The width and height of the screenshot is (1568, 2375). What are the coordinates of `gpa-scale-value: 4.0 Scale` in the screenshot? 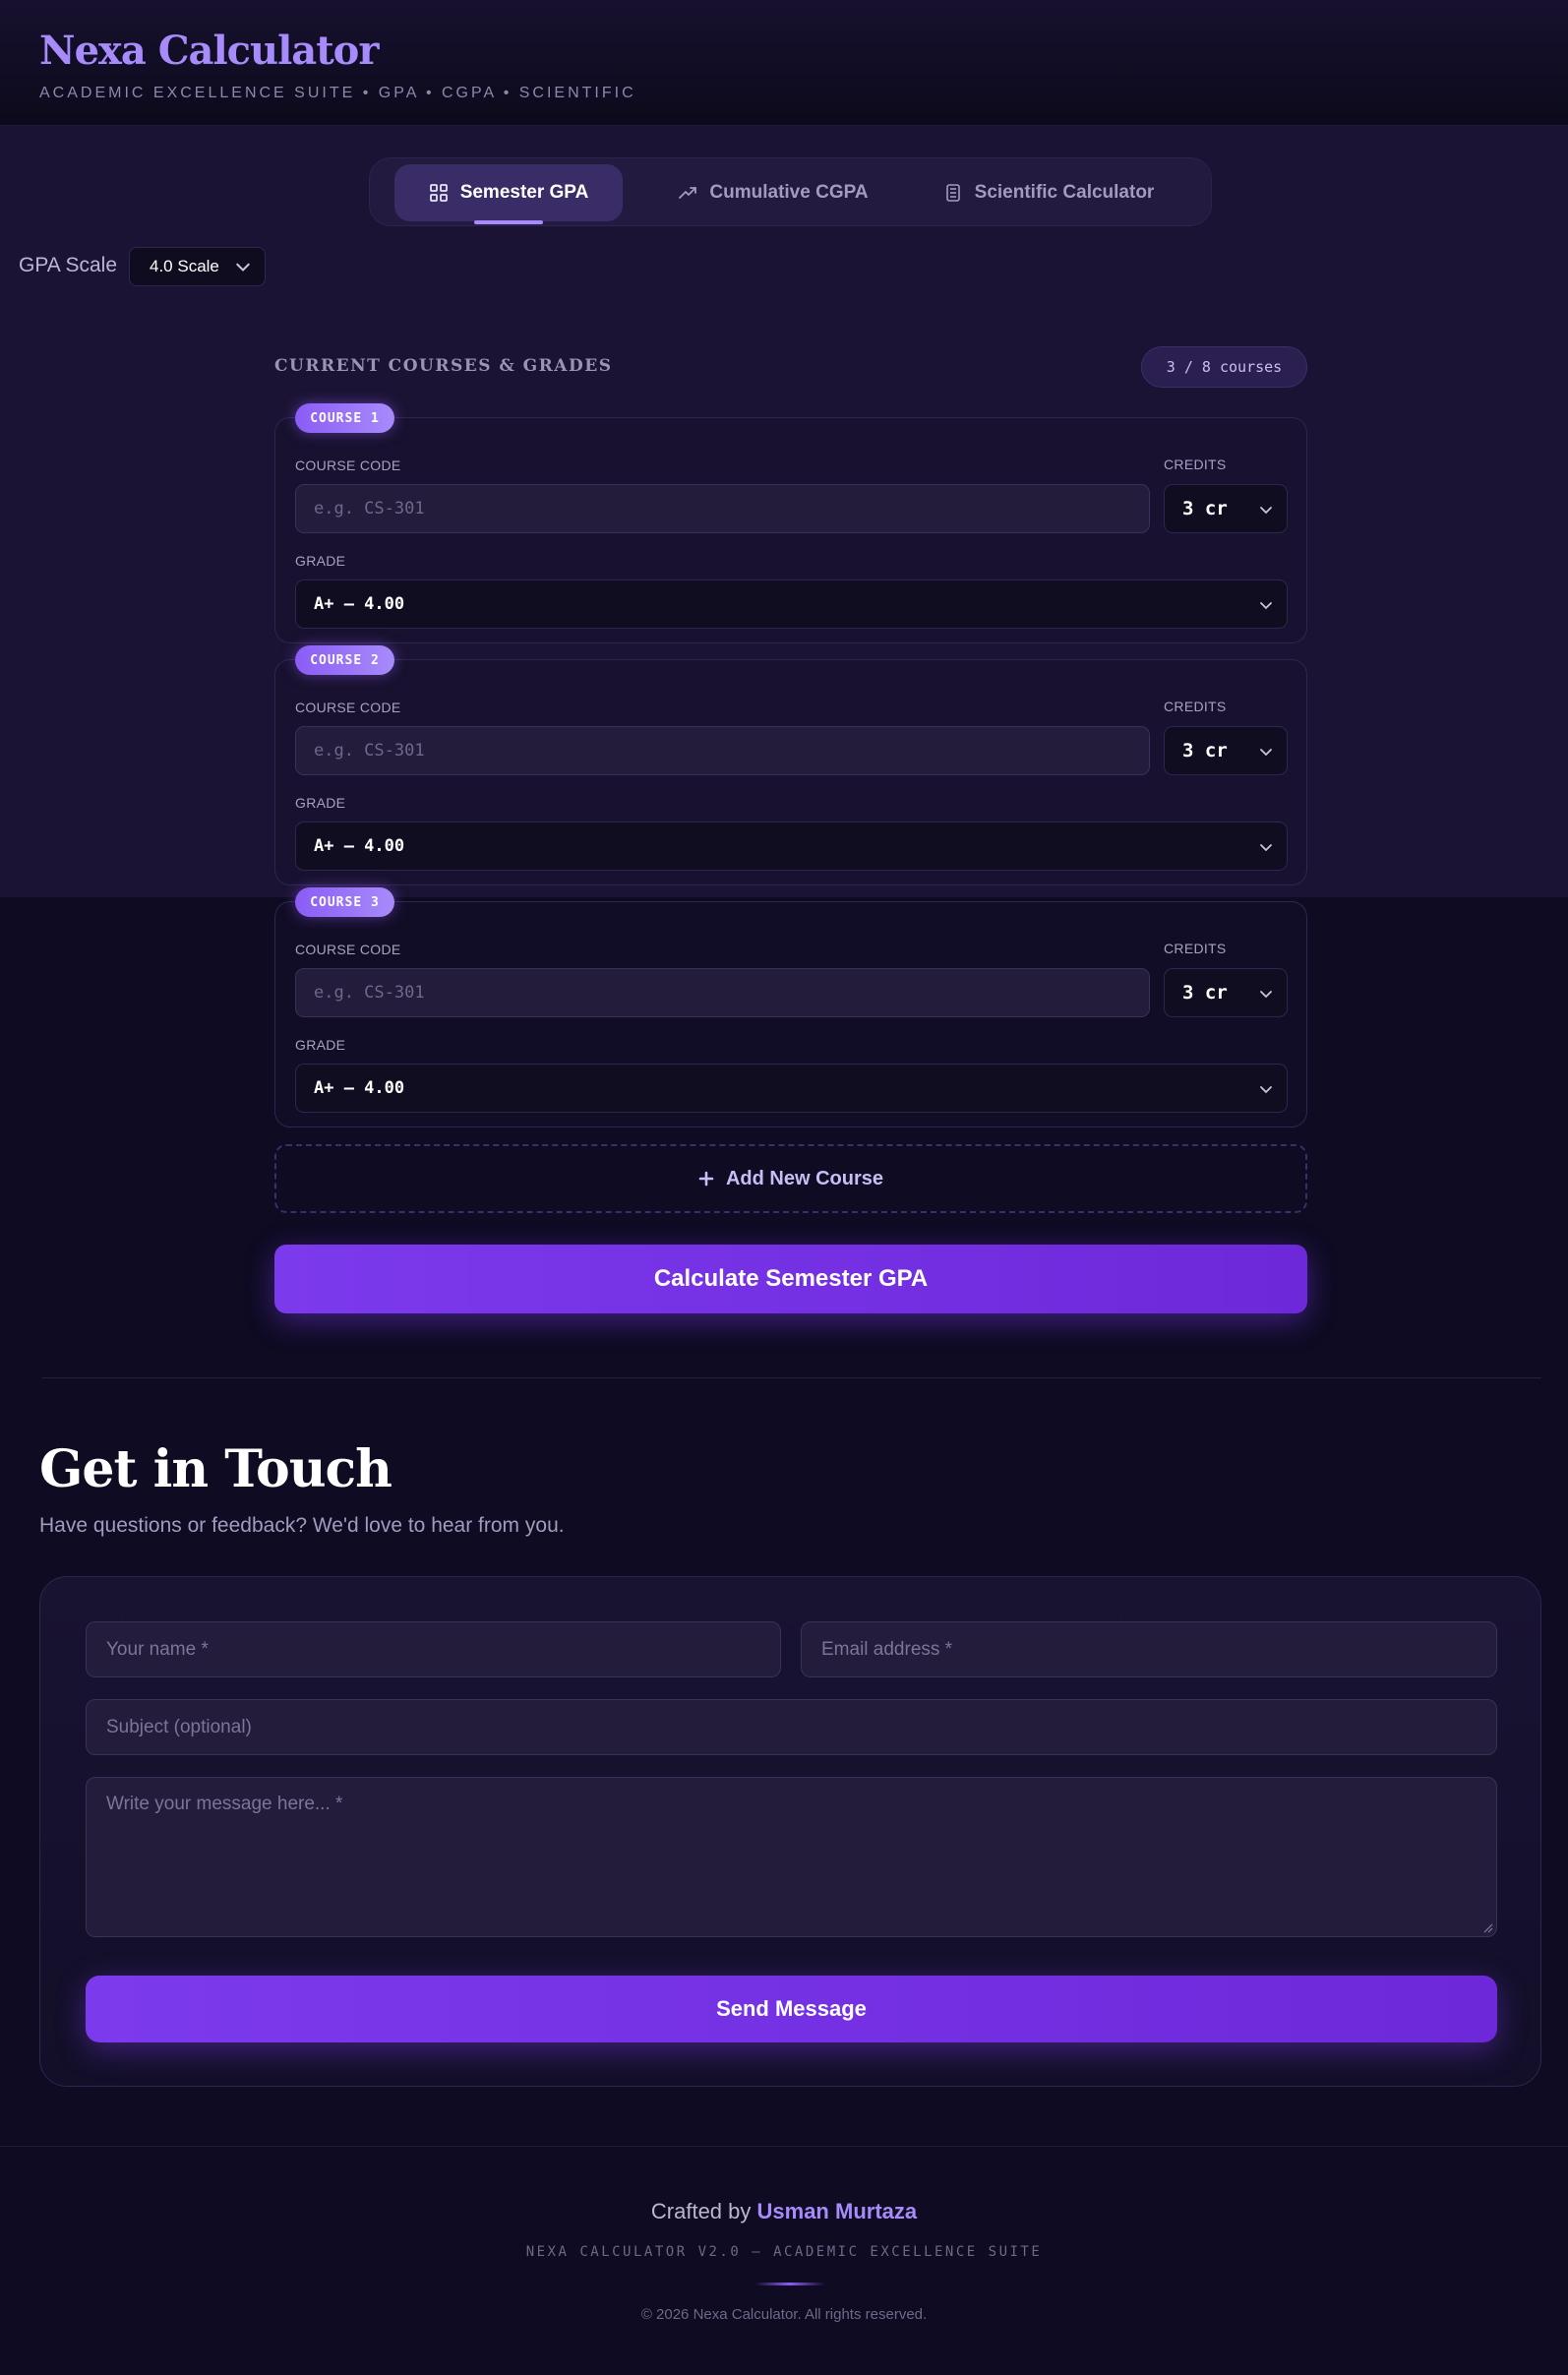 It's located at (184, 266).